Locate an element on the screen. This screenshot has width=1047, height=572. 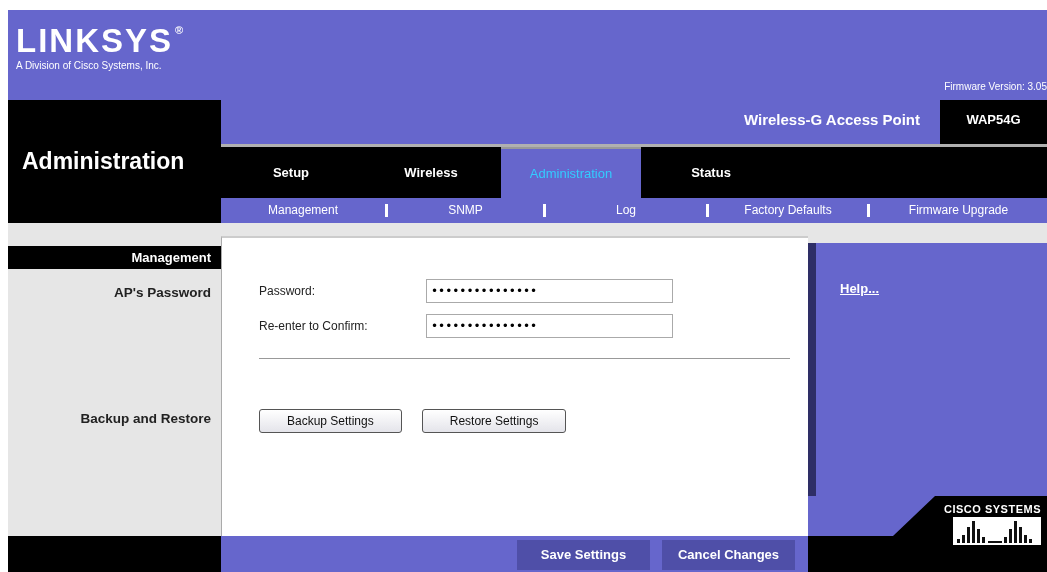
sidebar-header: Management is located at coordinates (114, 257).